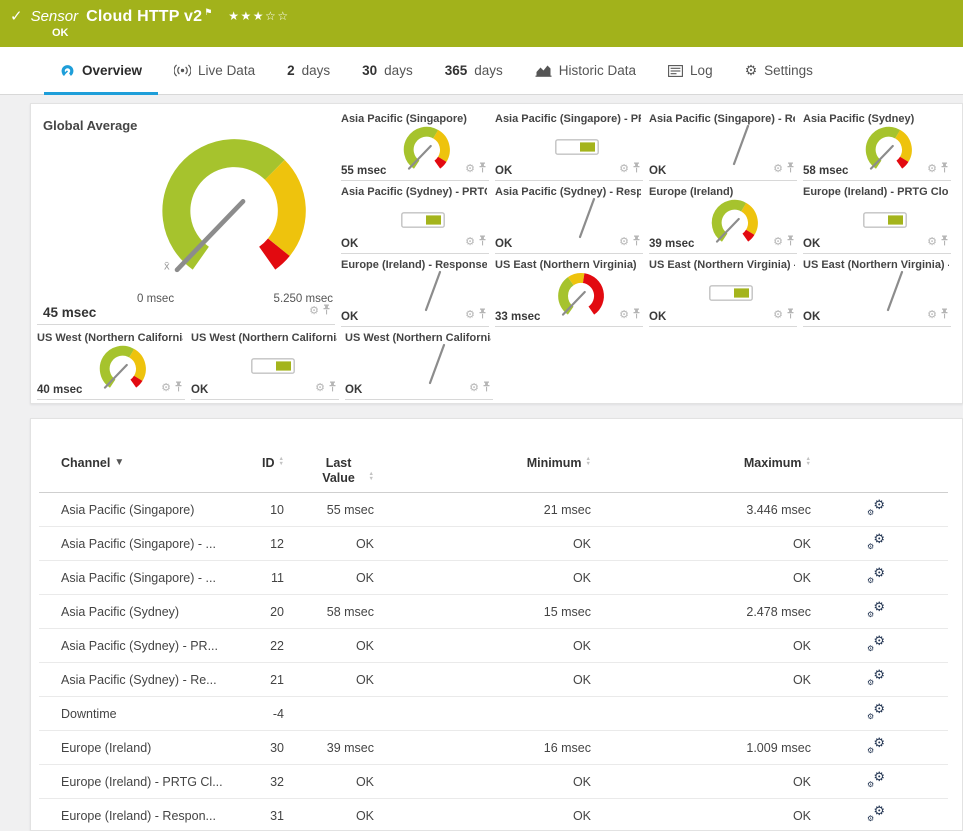  Describe the element at coordinates (111, 366) in the screenshot. I see `channel-tile: US West (Northern California) 40 msec ⚙` at that location.